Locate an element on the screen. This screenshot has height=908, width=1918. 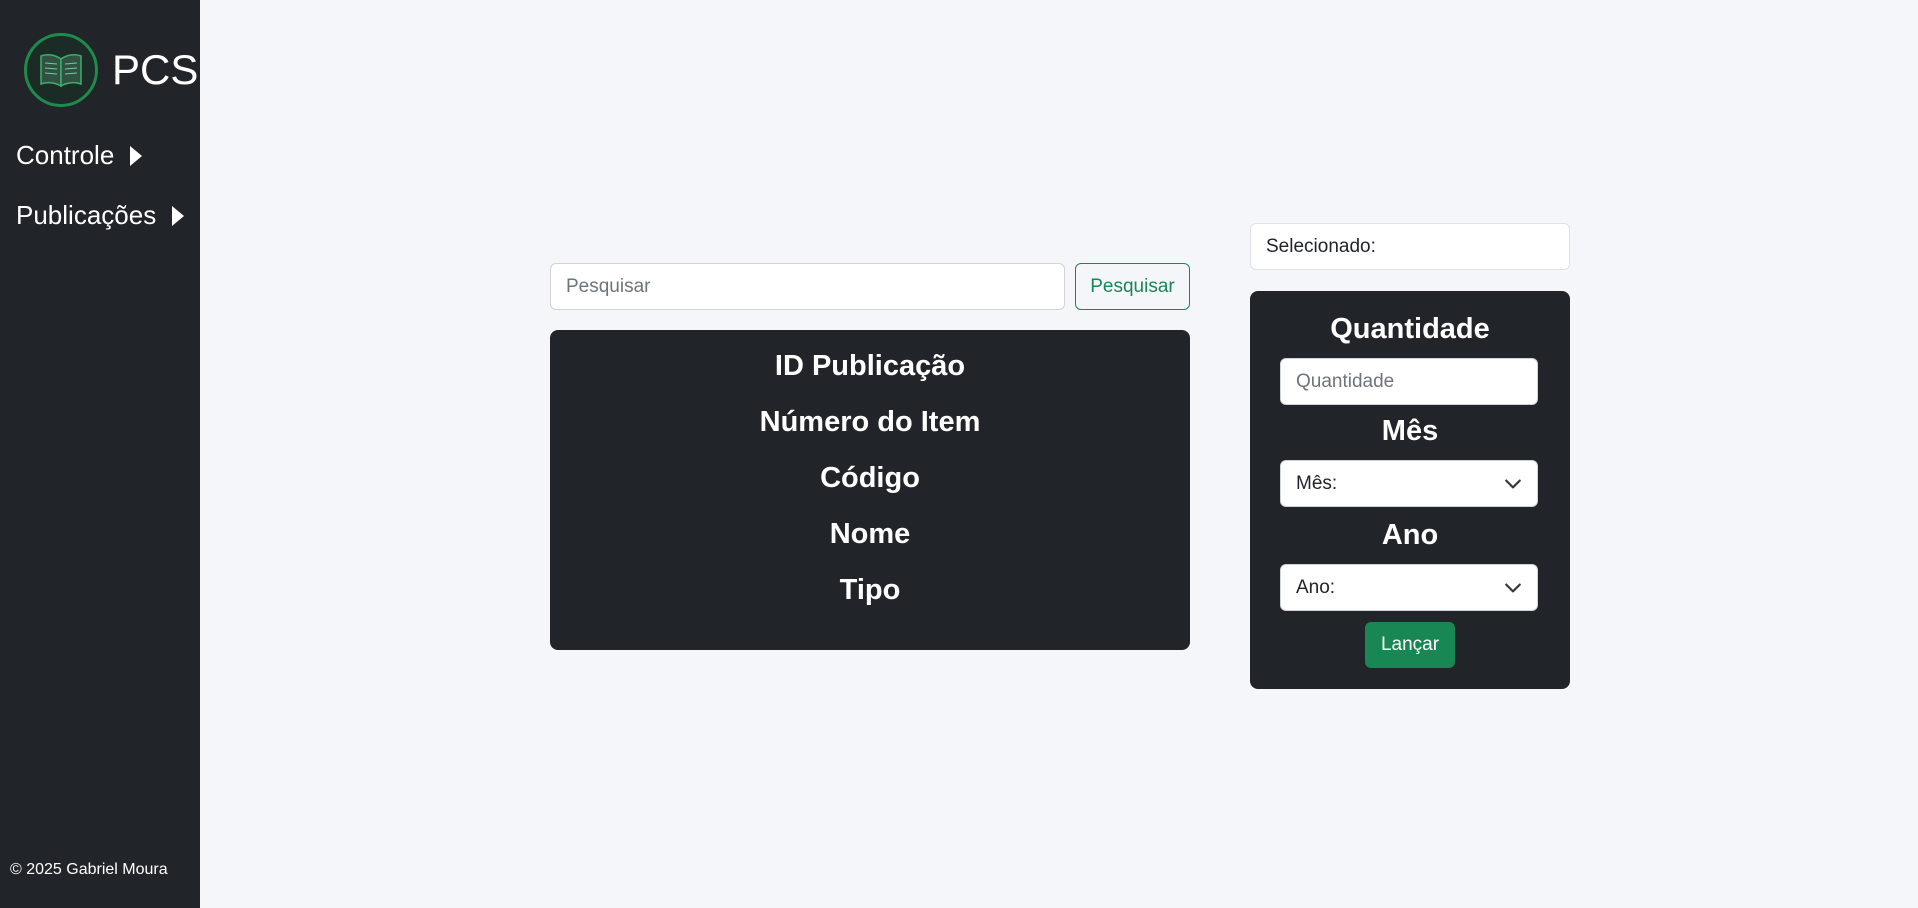
column-header-codigo: Código is located at coordinates (870, 478).